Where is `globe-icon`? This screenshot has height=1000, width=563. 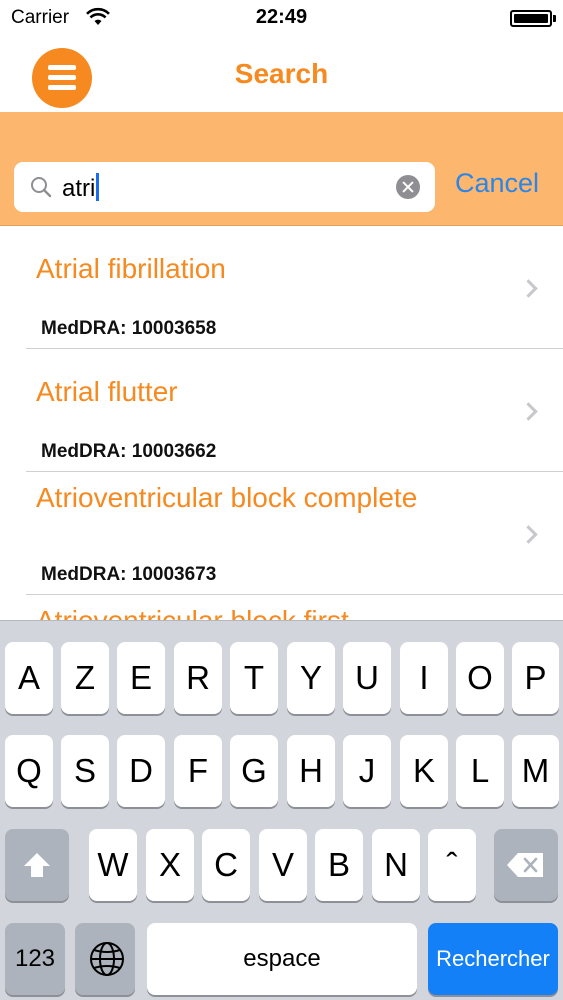
globe-icon is located at coordinates (107, 959).